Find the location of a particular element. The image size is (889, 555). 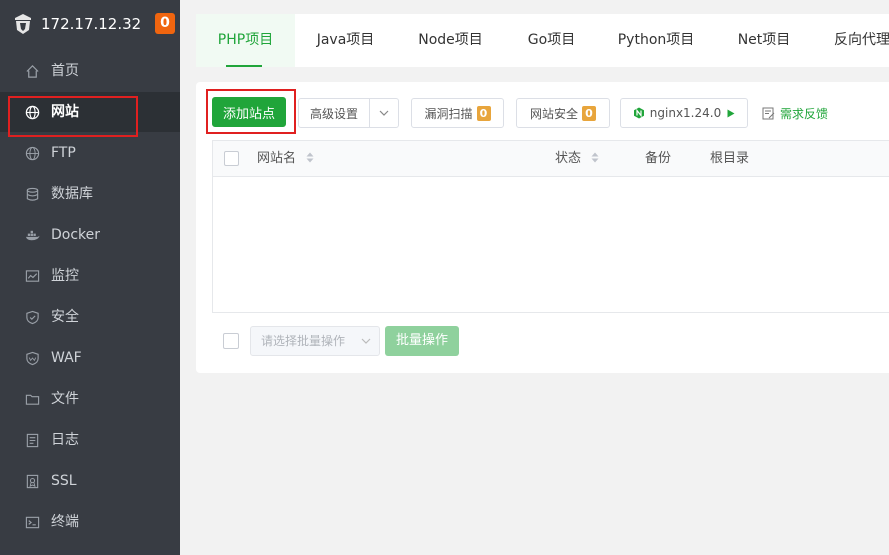

folder-icon is located at coordinates (32, 399).